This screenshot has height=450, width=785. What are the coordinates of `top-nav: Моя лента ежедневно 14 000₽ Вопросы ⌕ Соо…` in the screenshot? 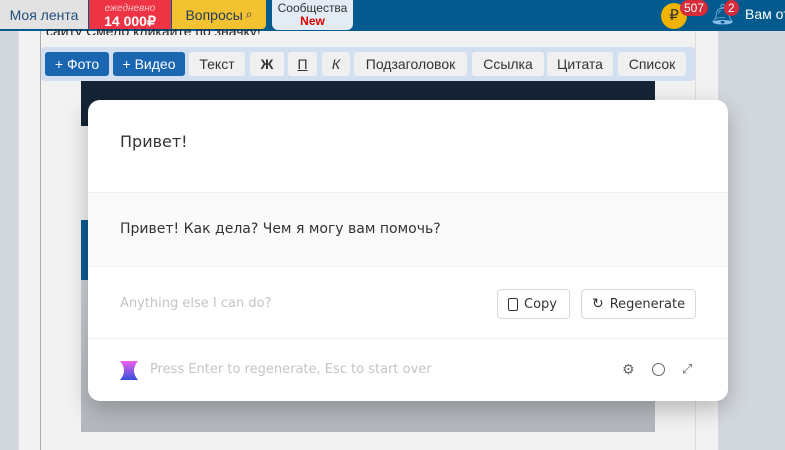 It's located at (392, 15).